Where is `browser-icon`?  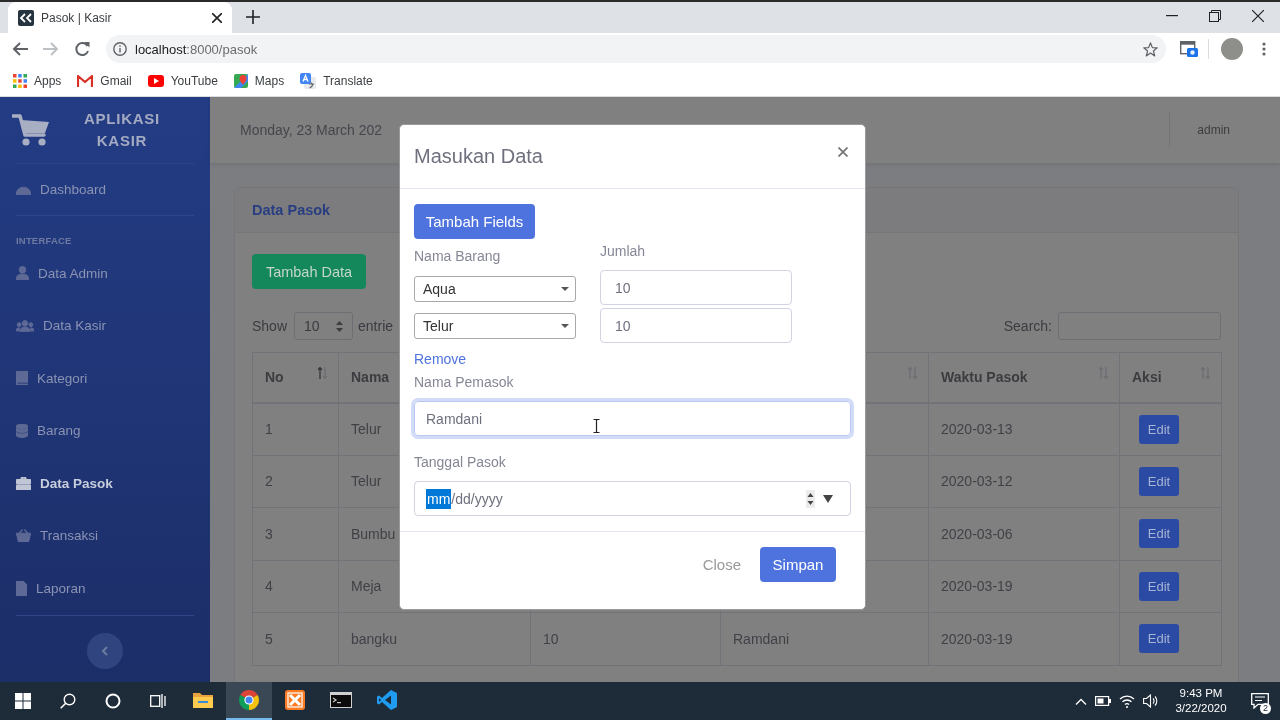 browser-icon is located at coordinates (249, 700).